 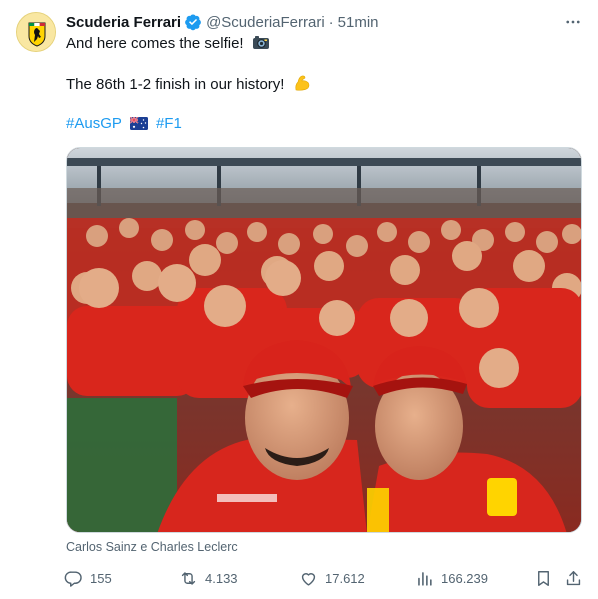 What do you see at coordinates (261, 45) in the screenshot?
I see `camera-flash-emoji` at bounding box center [261, 45].